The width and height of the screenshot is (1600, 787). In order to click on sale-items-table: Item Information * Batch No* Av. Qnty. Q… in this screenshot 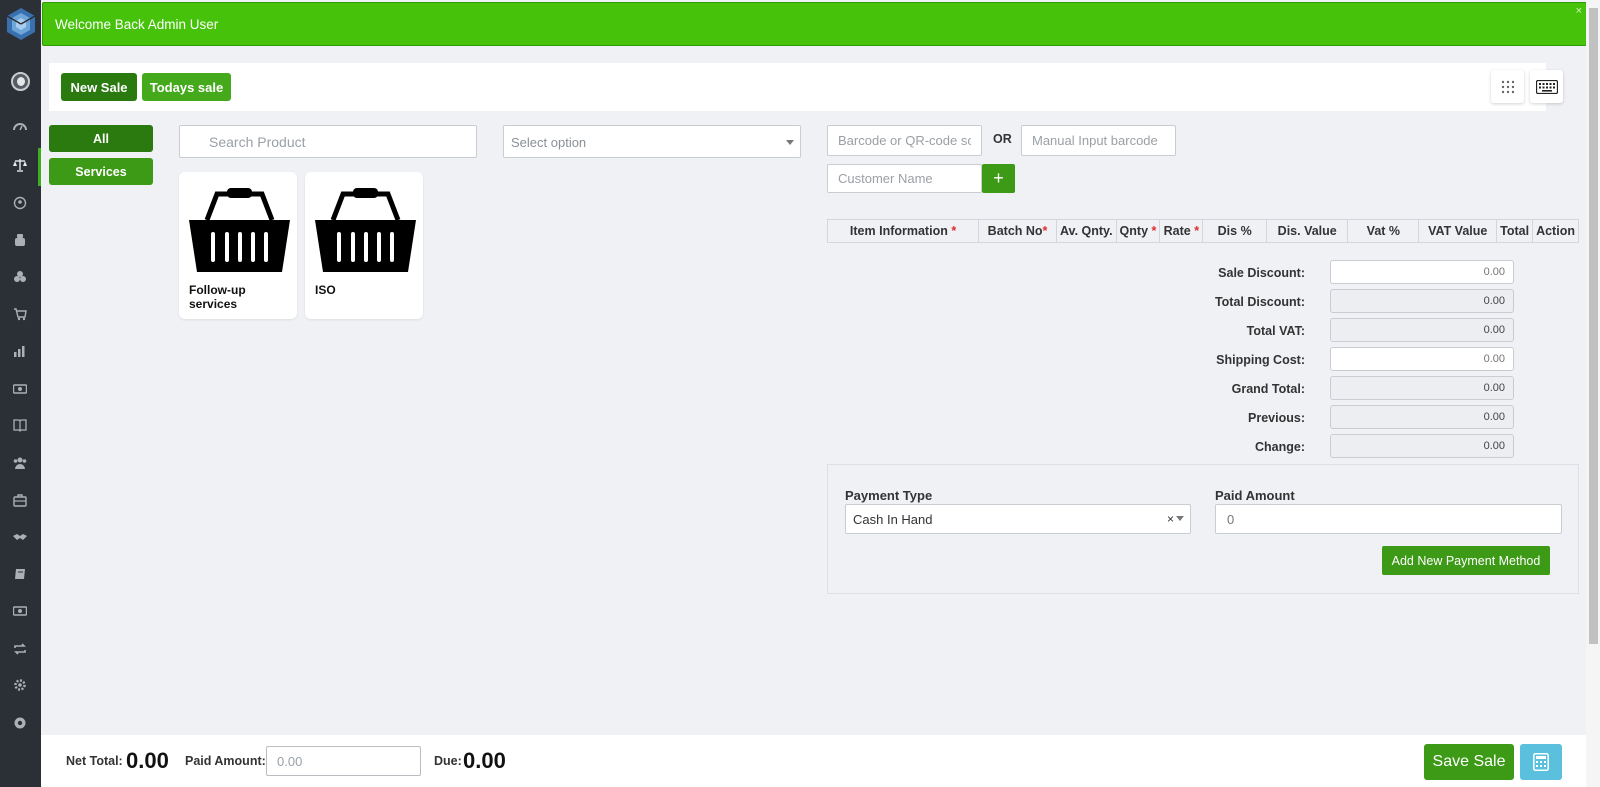, I will do `click(1202, 231)`.